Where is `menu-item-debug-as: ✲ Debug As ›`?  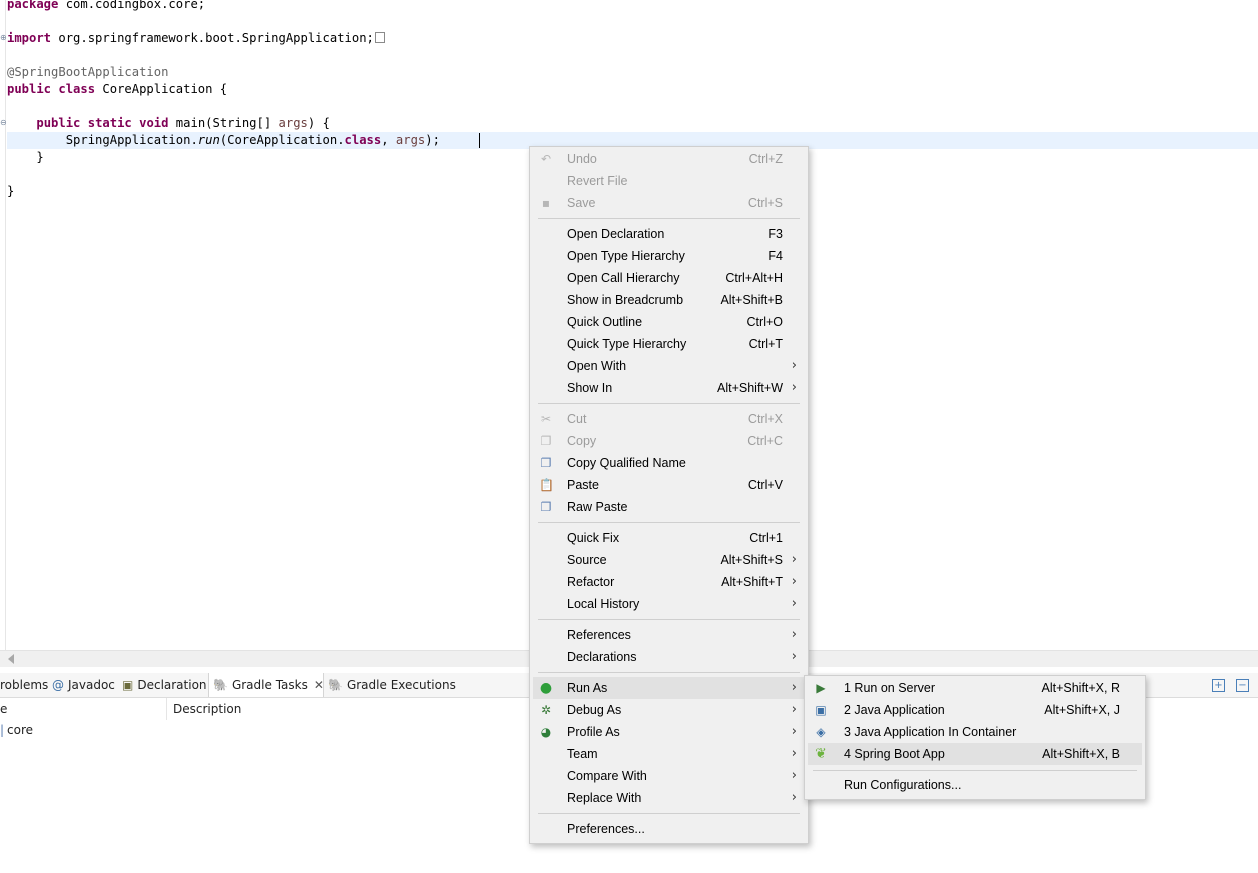
menu-item-debug-as: ✲ Debug As › is located at coordinates (669, 710).